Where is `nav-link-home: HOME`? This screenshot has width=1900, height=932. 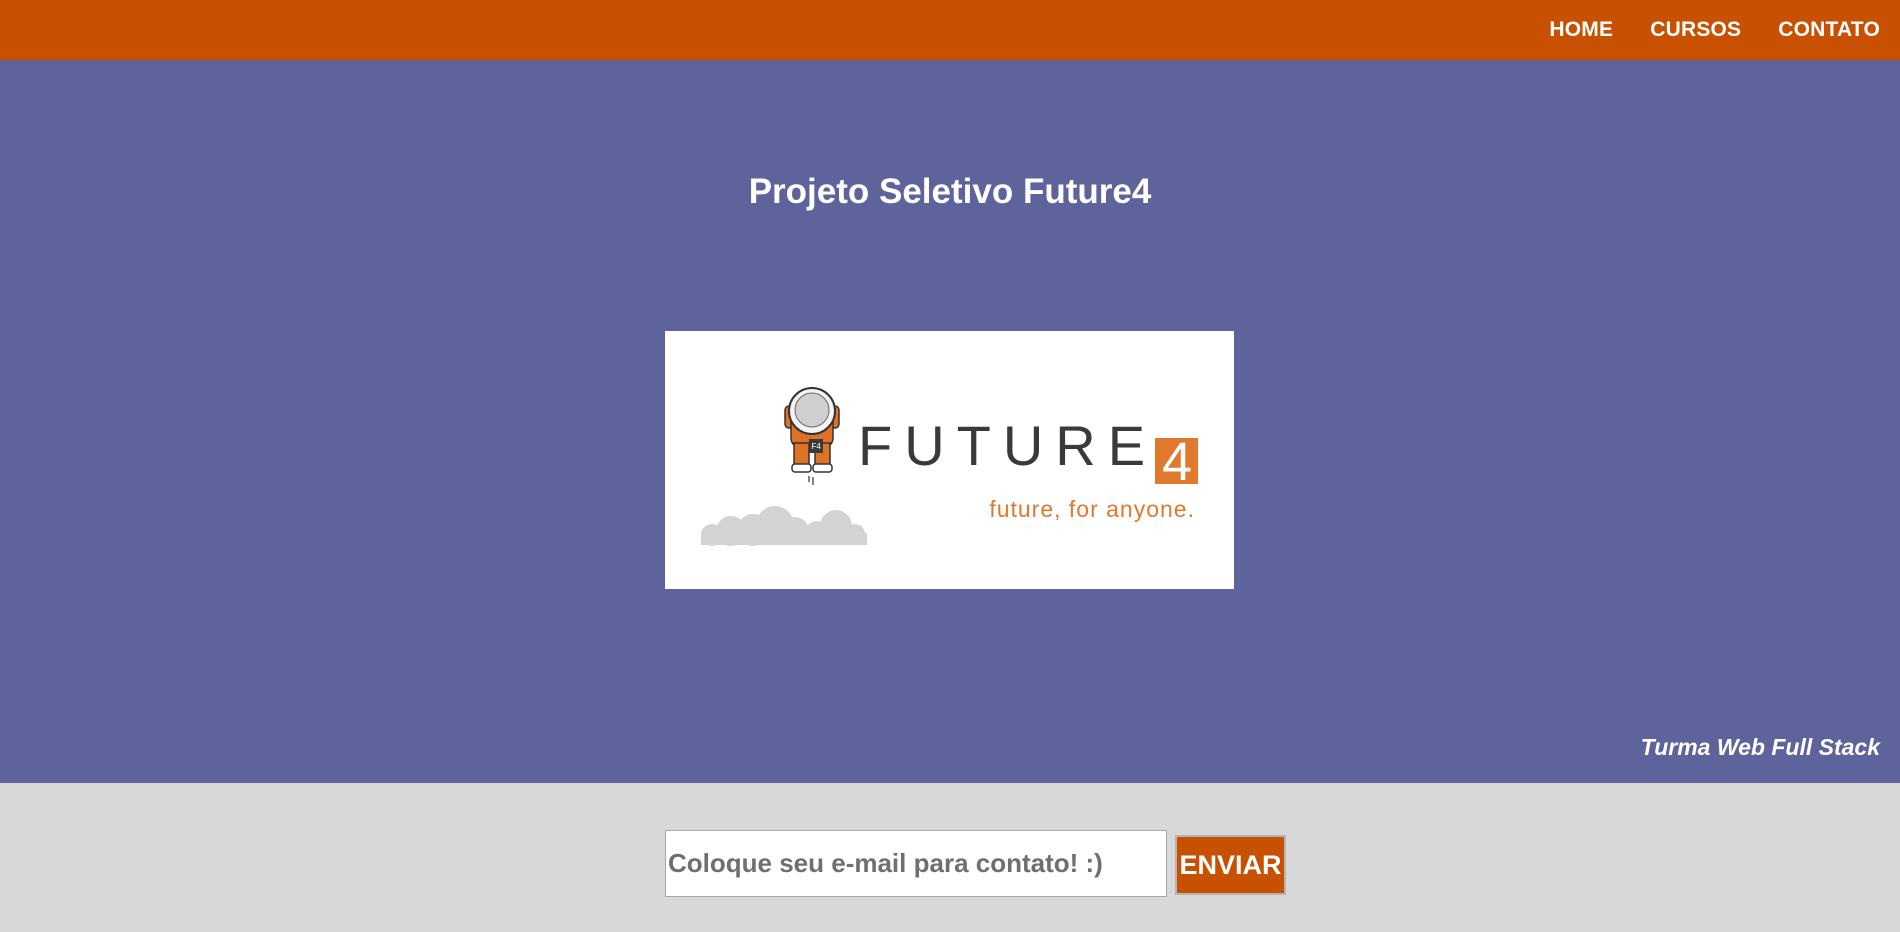
nav-link-home: HOME is located at coordinates (1581, 30).